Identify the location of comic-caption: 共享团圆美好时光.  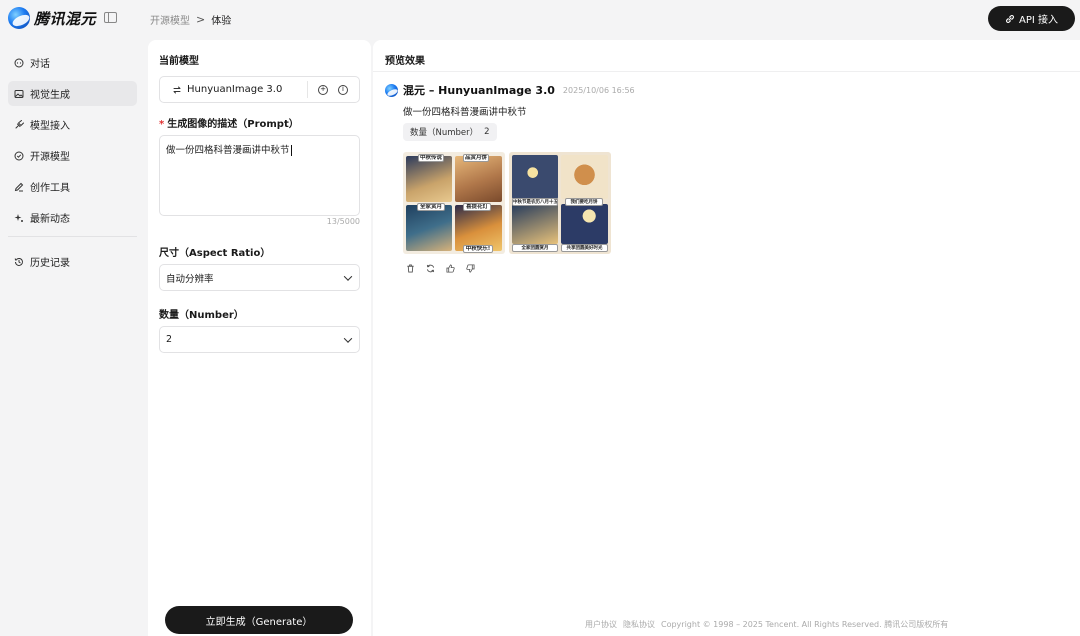
(584, 248).